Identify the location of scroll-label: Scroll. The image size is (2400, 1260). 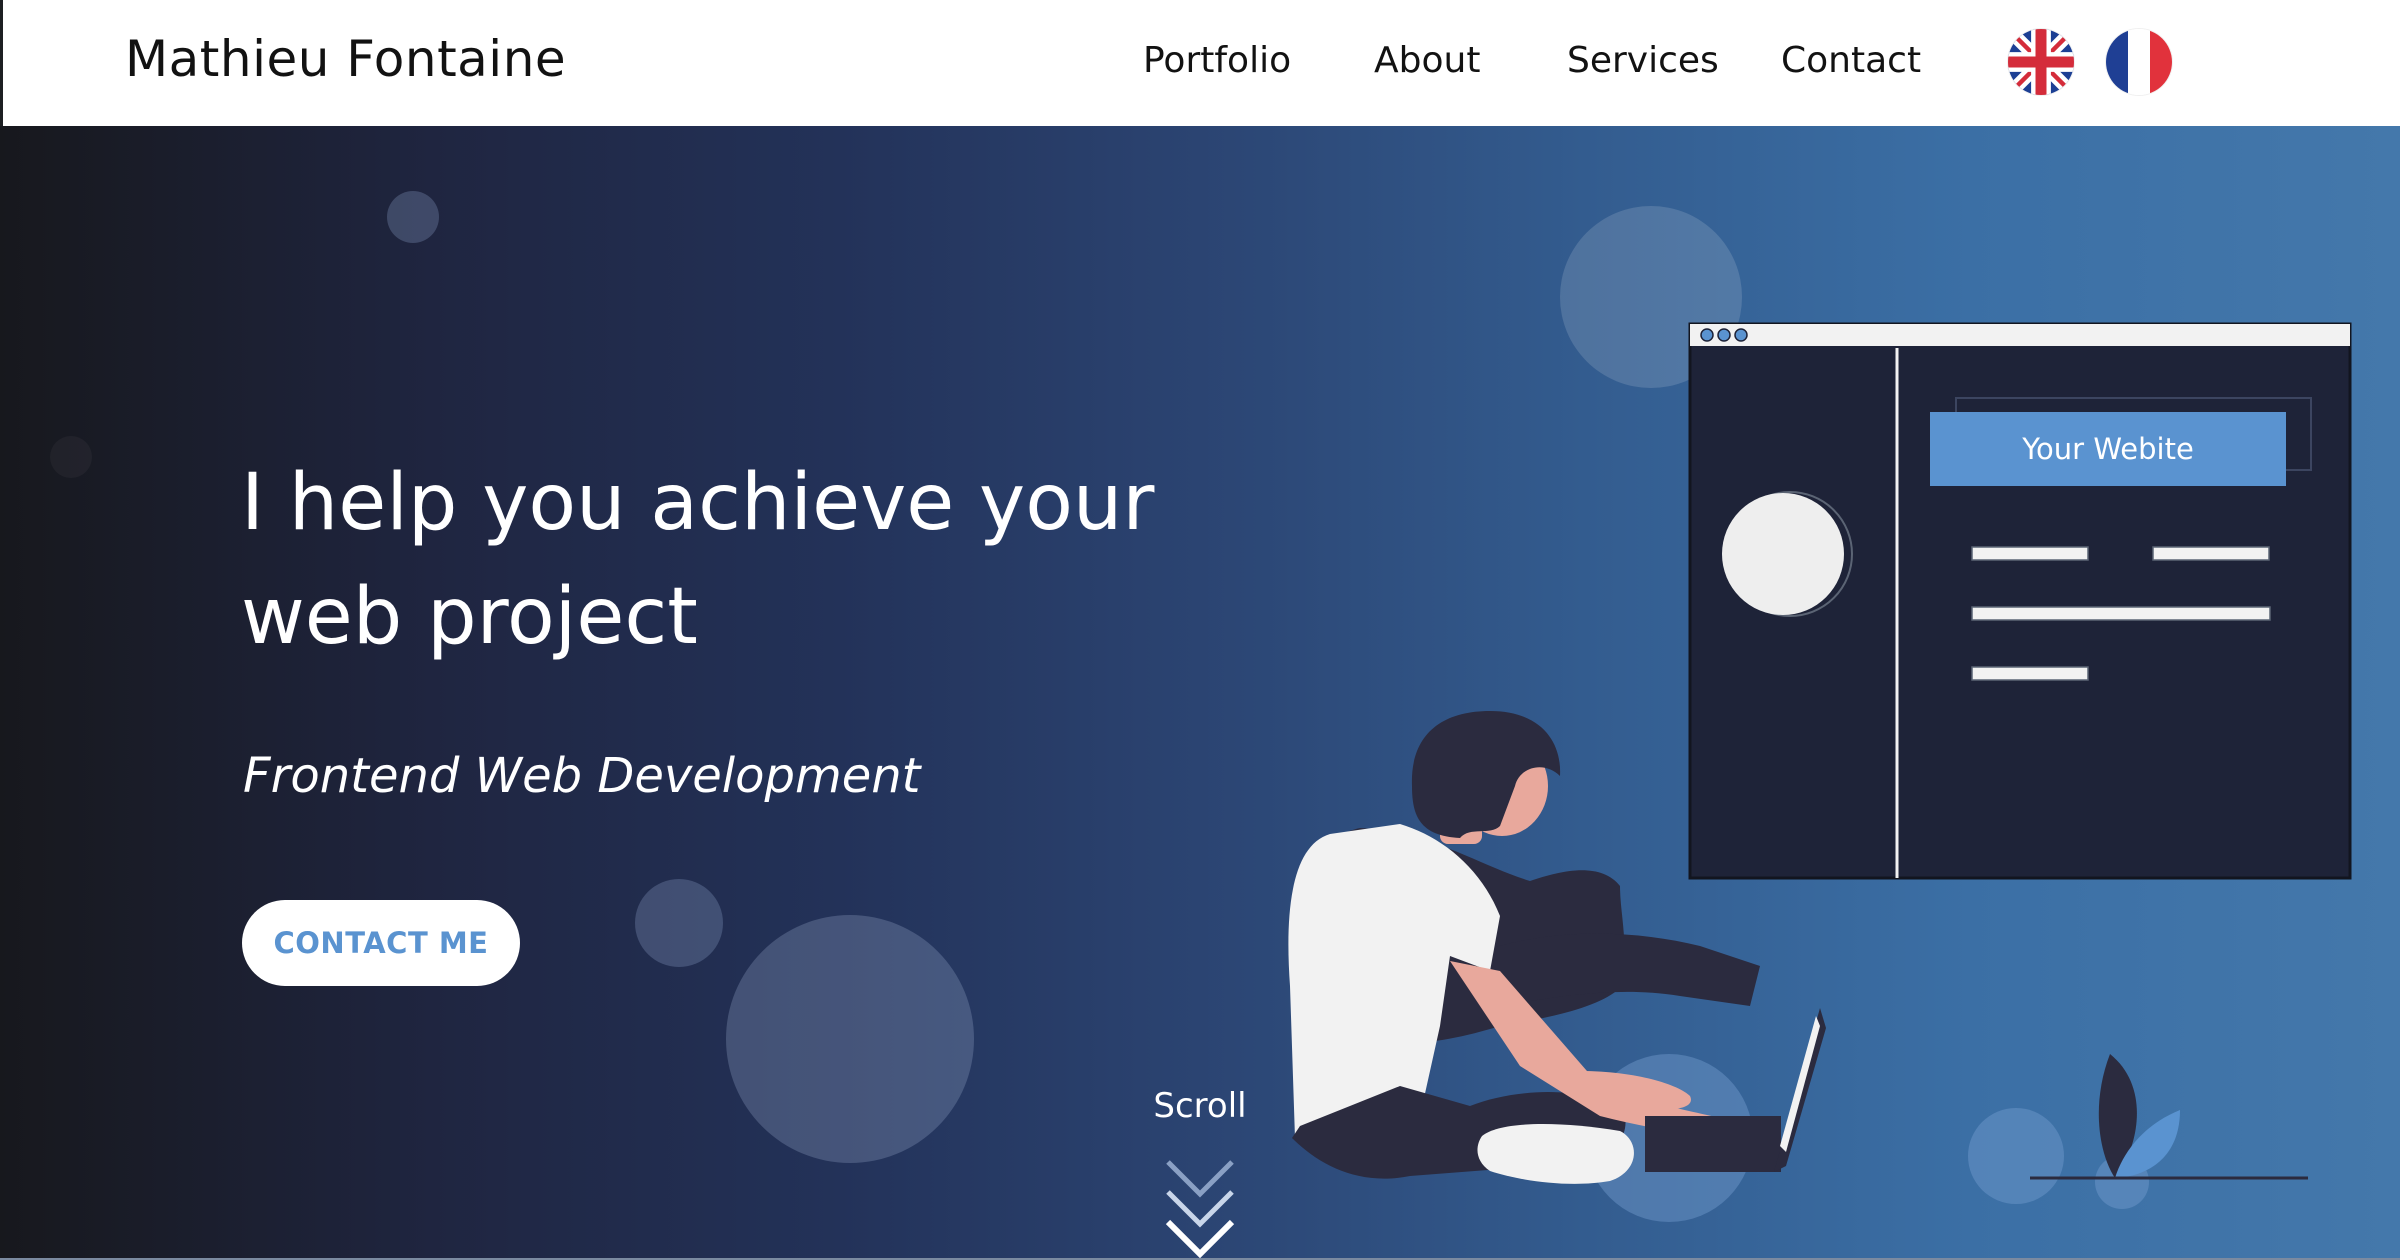
(1200, 1106).